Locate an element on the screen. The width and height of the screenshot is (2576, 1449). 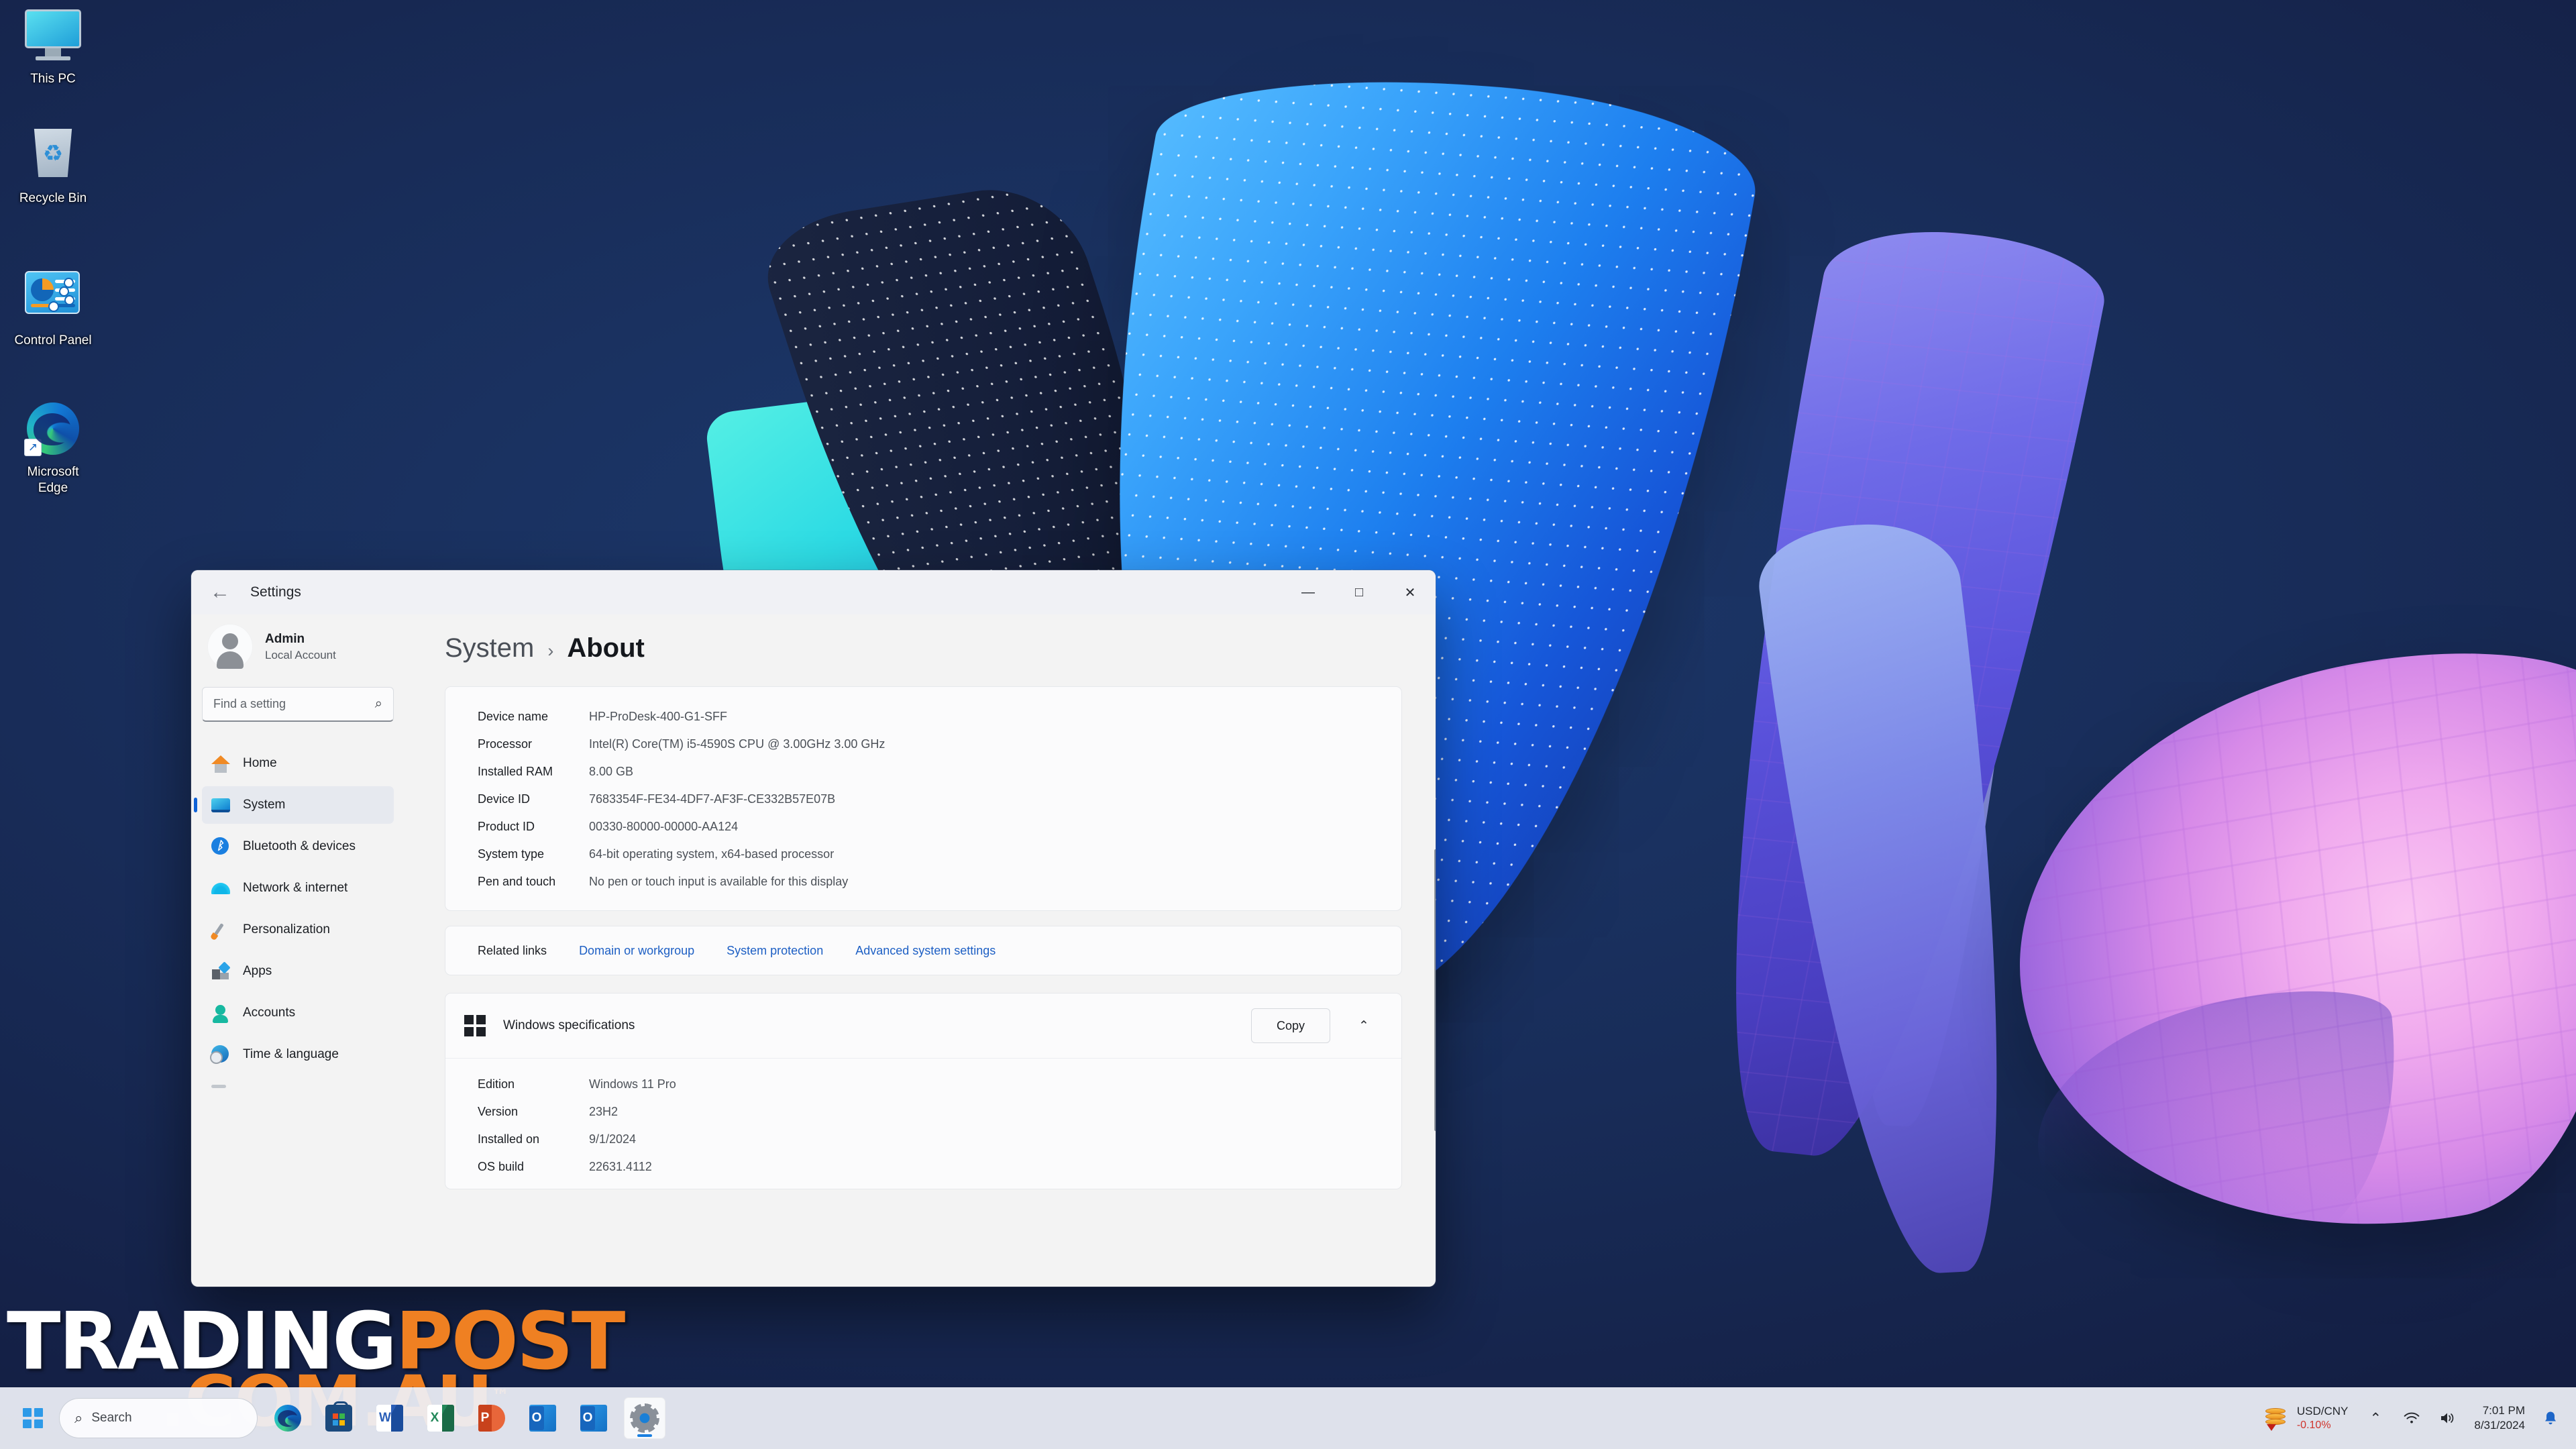
link-domain-or-workgroup: Domain or workgroup is located at coordinates (636, 951).